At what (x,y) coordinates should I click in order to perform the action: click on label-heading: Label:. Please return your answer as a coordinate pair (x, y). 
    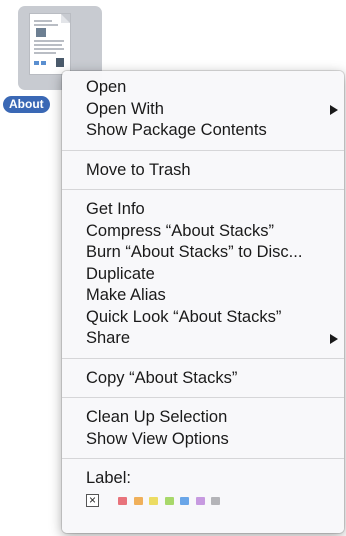
    Looking at the image, I should click on (108, 478).